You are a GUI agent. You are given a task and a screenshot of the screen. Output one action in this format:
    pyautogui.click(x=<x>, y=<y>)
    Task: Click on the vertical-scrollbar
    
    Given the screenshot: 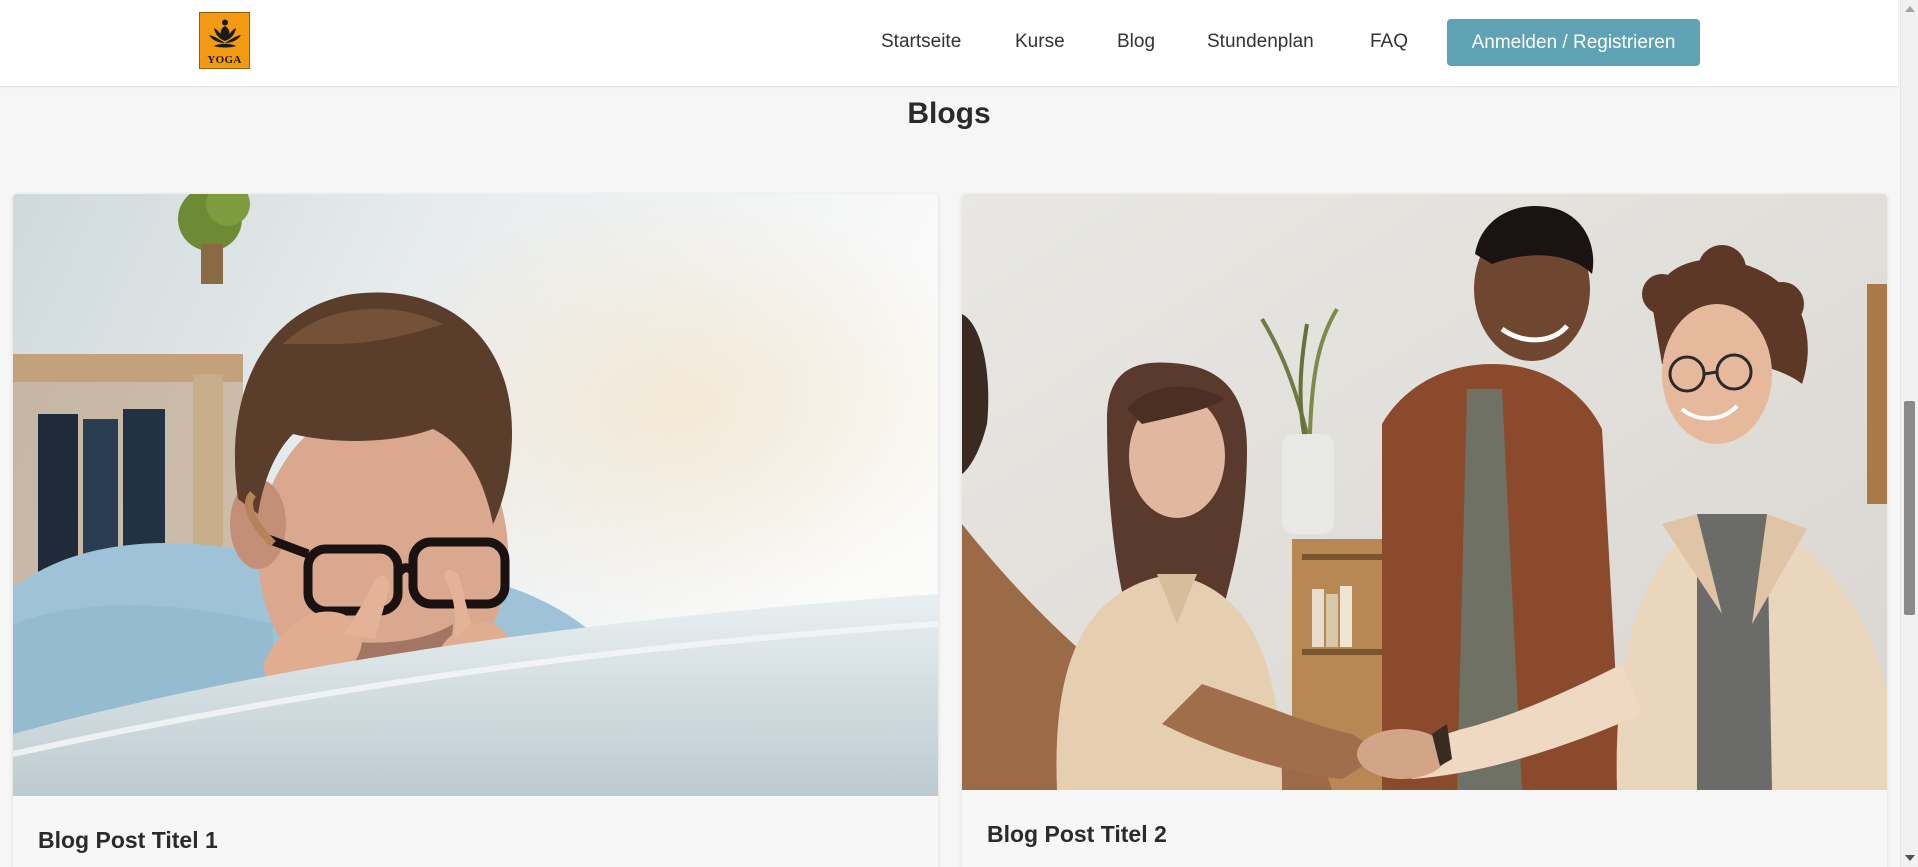 What is the action you would take?
    pyautogui.click(x=1909, y=433)
    